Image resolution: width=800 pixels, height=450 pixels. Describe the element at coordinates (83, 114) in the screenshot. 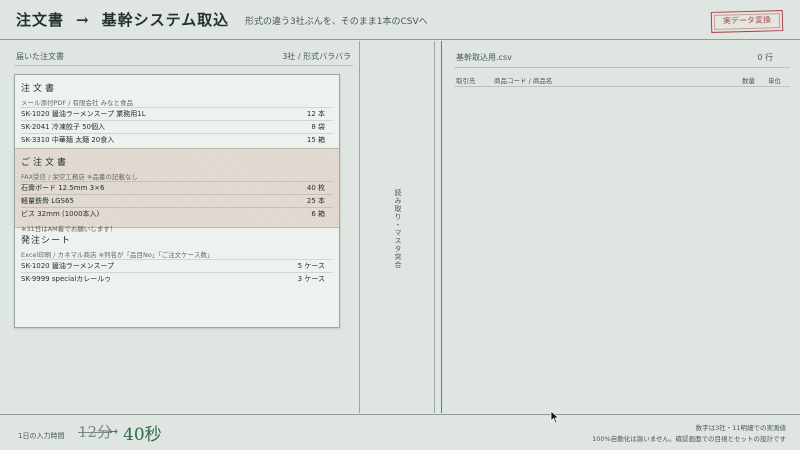

I see `item-name: SK-1020 醤油ラーメンスープ 業務用1L` at that location.